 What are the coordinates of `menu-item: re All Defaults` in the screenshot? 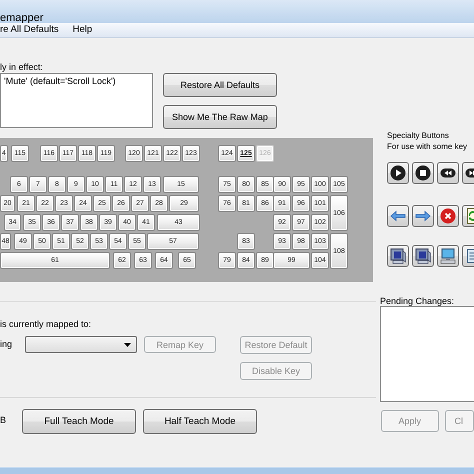 It's located at (29, 30).